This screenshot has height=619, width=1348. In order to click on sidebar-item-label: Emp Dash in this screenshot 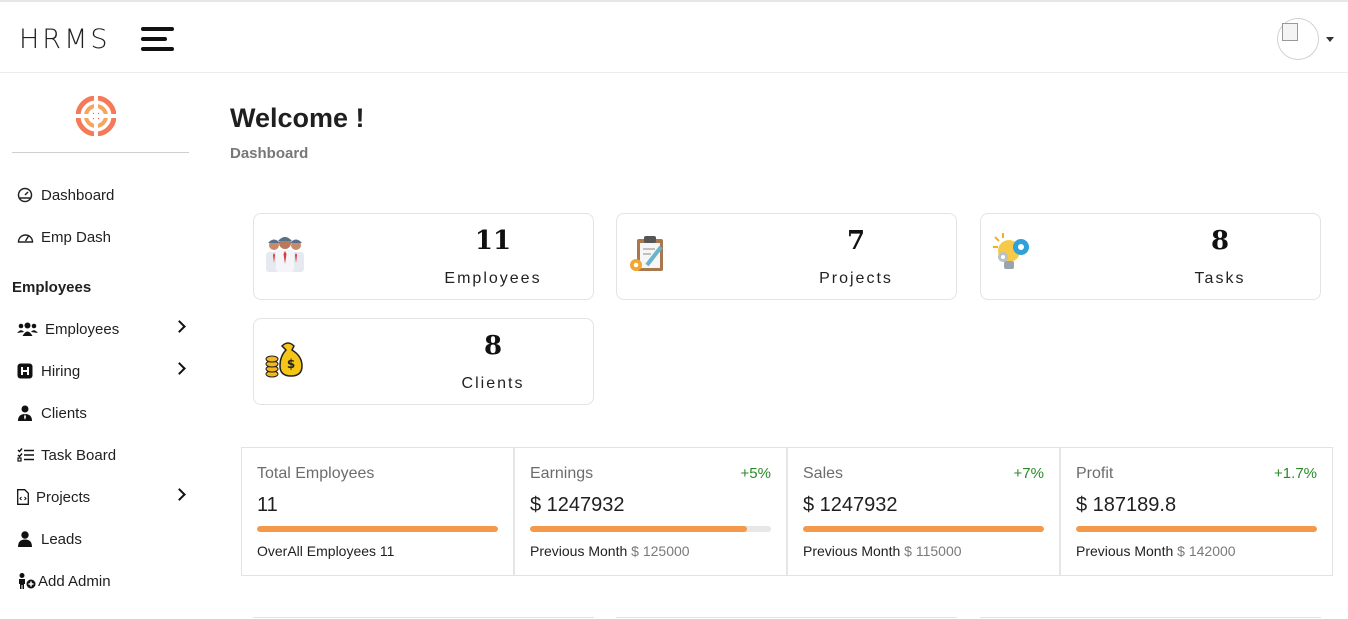, I will do `click(76, 237)`.